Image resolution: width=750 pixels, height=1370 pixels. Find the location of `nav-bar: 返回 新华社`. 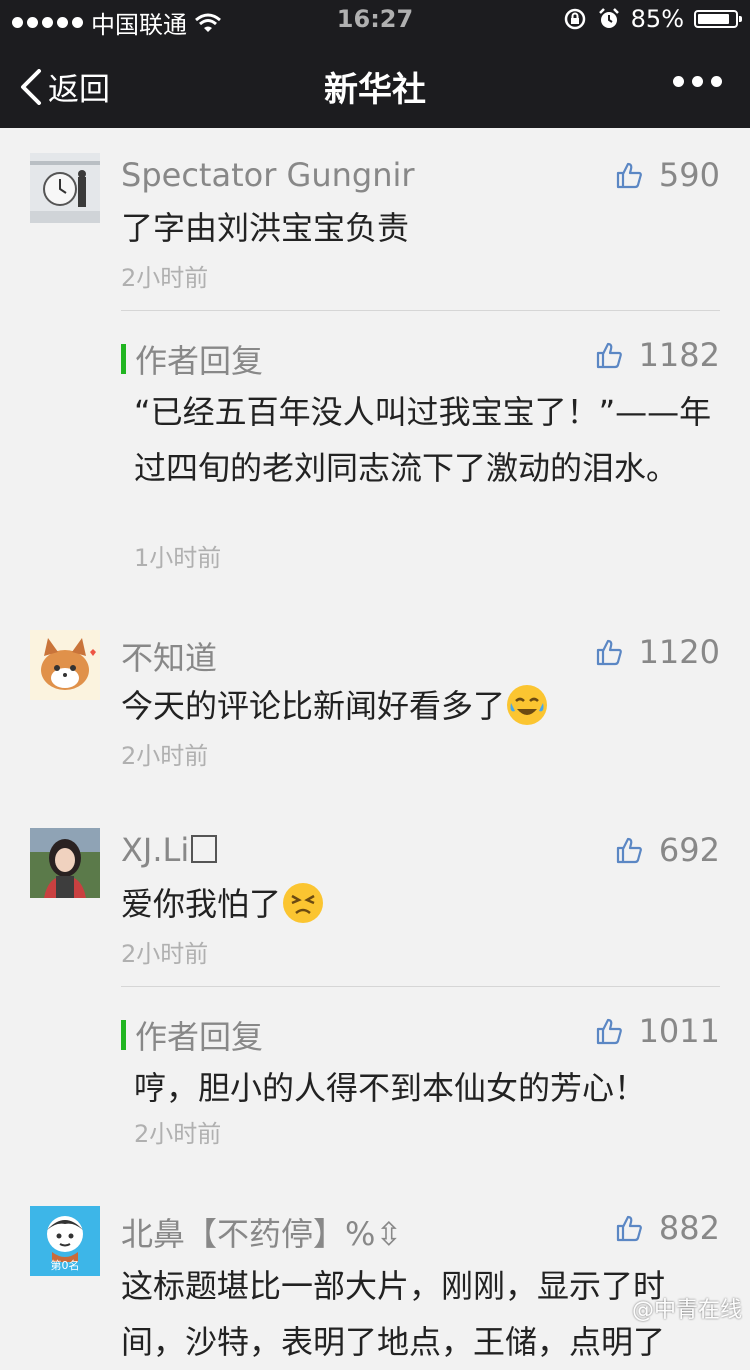

nav-bar: 返回 新华社 is located at coordinates (375, 84).